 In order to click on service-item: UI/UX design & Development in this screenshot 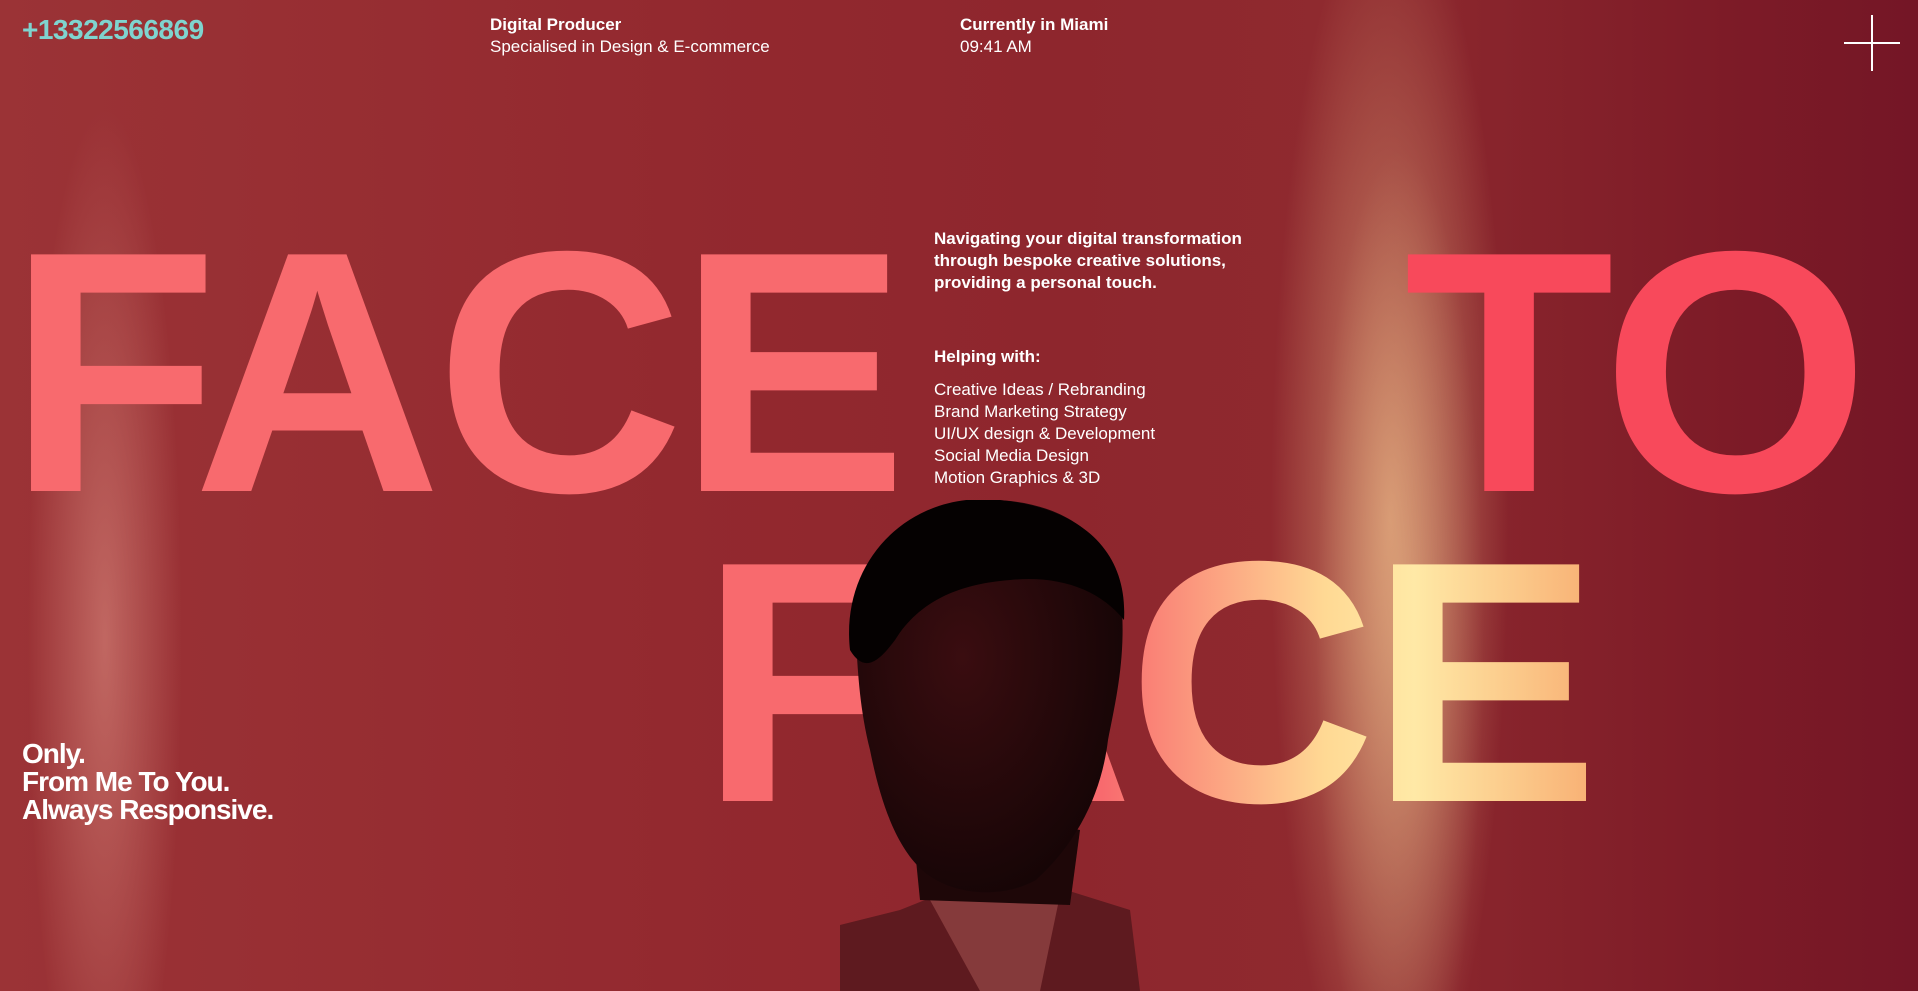, I will do `click(1045, 433)`.